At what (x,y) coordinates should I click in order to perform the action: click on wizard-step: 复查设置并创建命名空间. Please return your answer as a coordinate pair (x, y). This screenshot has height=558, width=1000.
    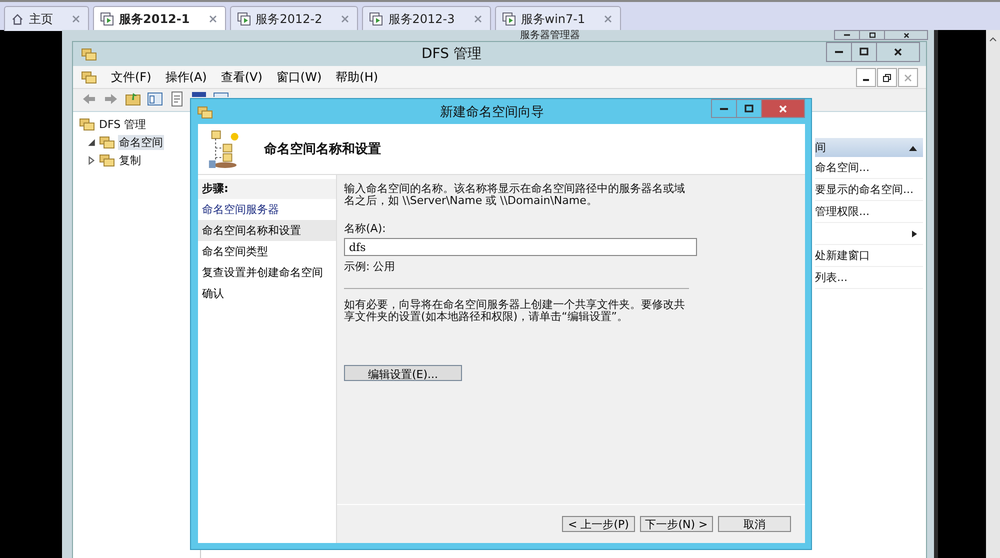
    Looking at the image, I should click on (267, 272).